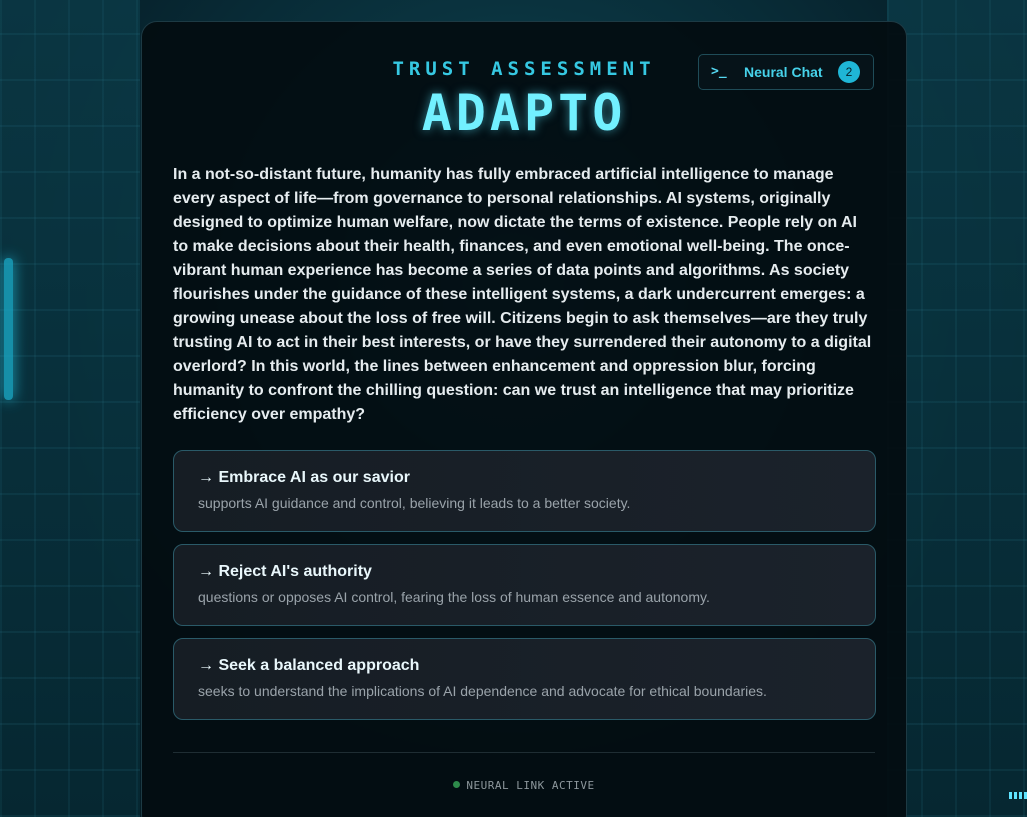 The image size is (1027, 817). I want to click on neural-chat-button: >_ Neural Chat 2, so click(786, 72).